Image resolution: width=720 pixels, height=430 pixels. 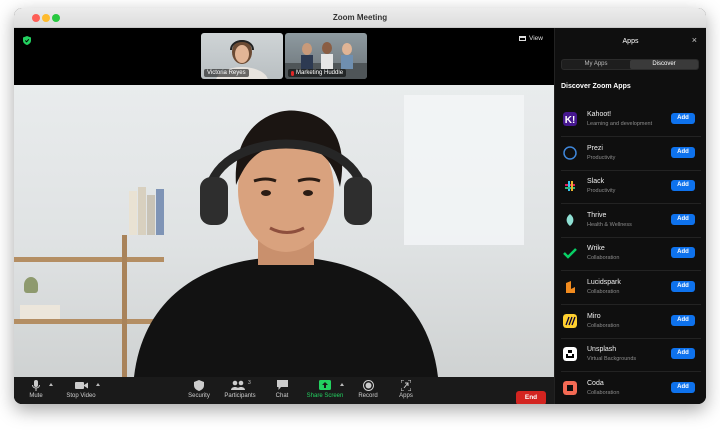 I want to click on coda-icon, so click(x=570, y=387).